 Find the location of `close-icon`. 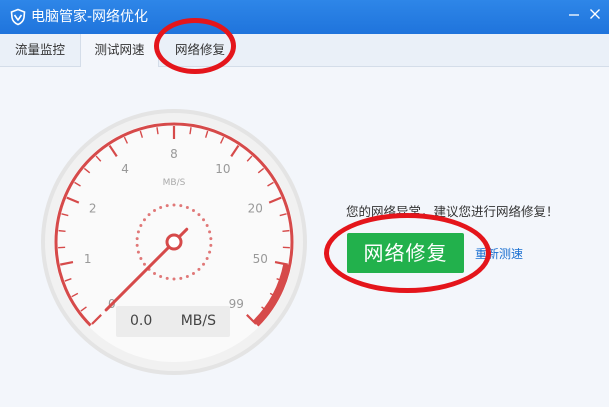

close-icon is located at coordinates (595, 14).